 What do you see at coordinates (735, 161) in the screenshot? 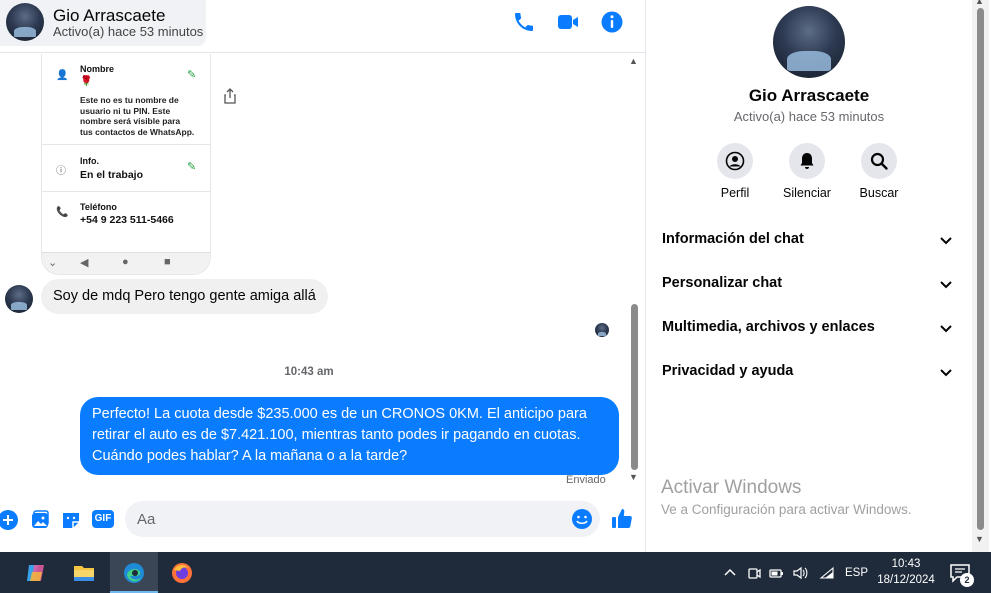
I see `profile-icon` at bounding box center [735, 161].